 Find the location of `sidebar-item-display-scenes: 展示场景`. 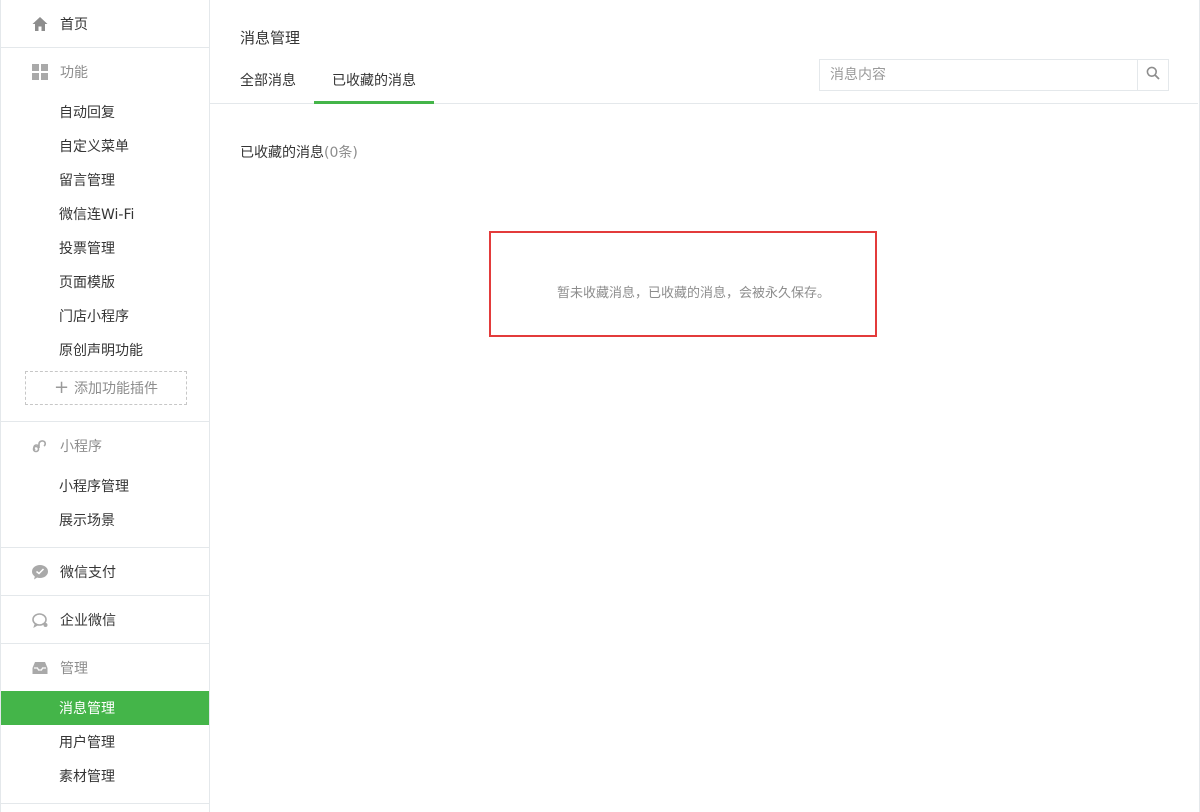

sidebar-item-display-scenes: 展示场景 is located at coordinates (105, 520).